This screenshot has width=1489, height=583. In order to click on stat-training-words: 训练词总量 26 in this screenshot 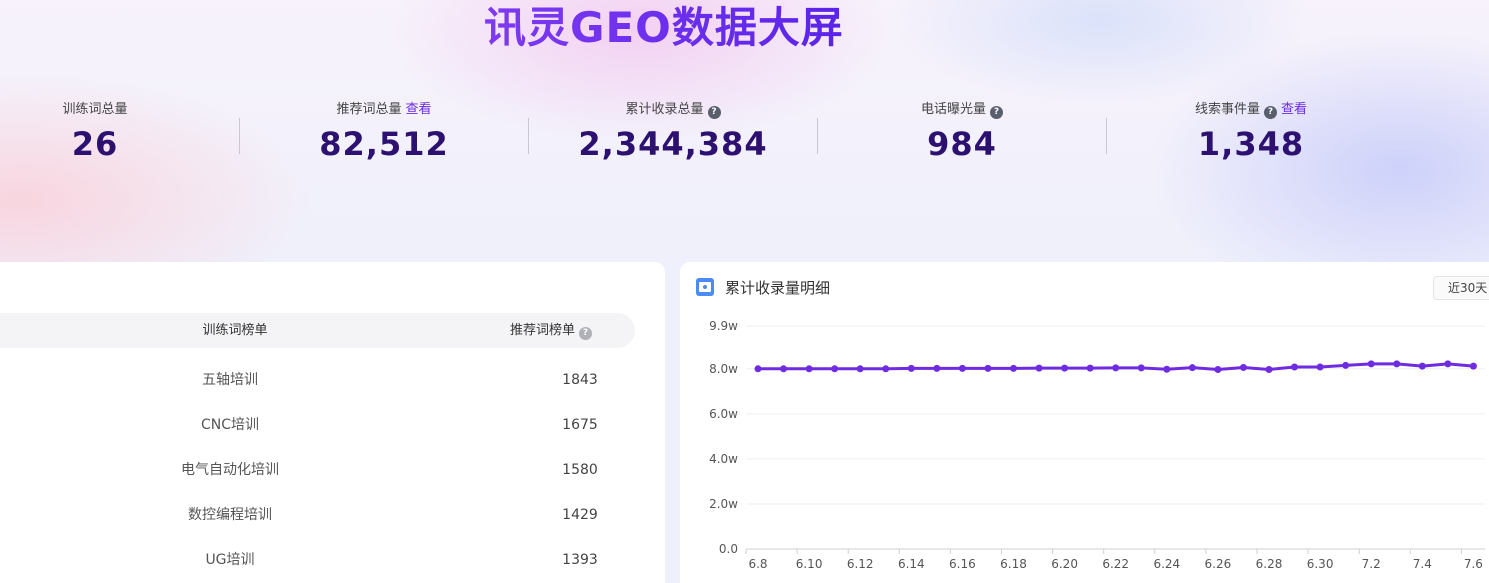, I will do `click(107, 131)`.